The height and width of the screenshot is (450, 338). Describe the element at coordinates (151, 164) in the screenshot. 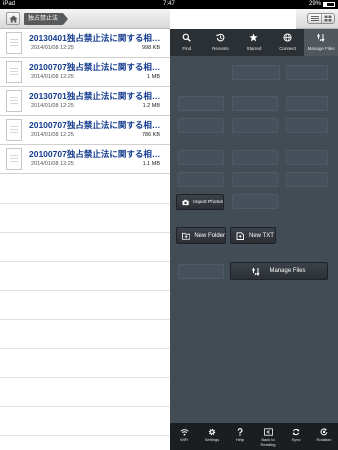

I see `file-size: 1.1 MB` at that location.